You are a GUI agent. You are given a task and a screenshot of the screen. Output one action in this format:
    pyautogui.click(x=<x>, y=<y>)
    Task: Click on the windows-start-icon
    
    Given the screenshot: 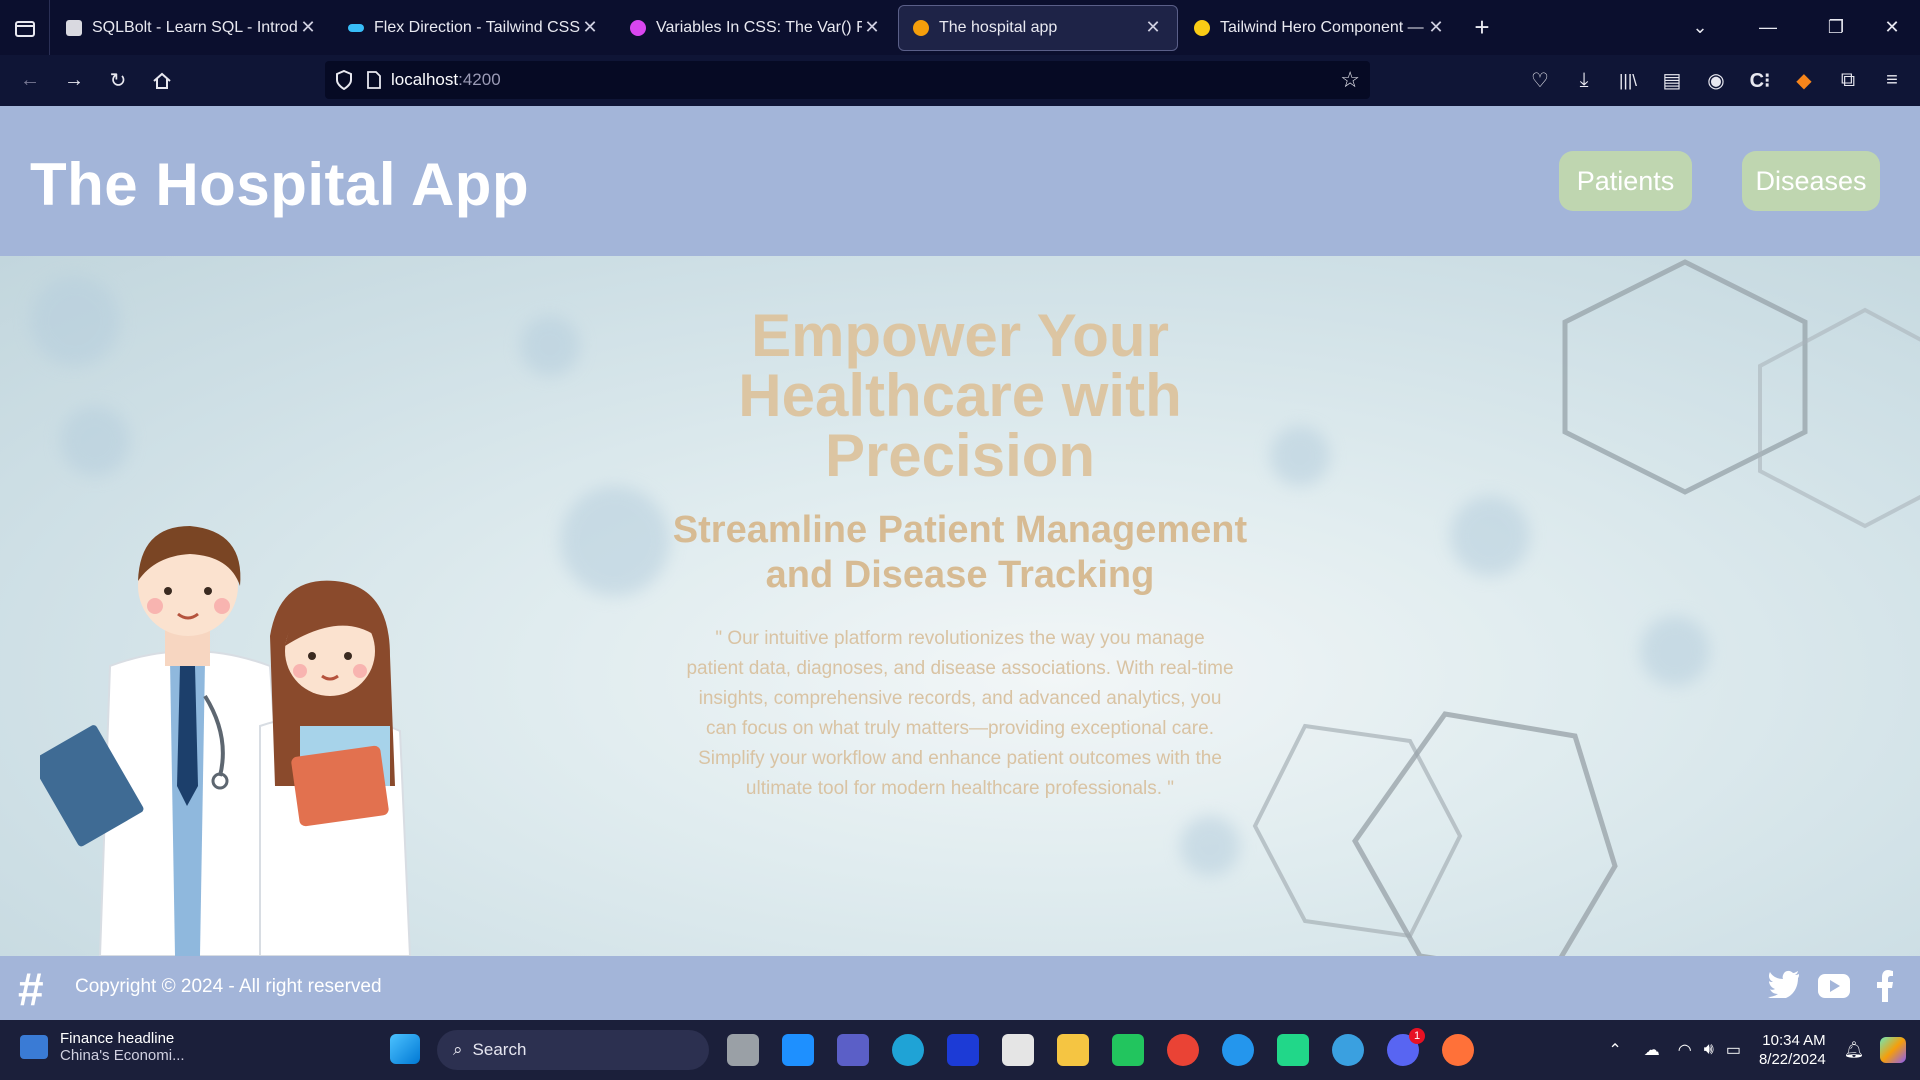 What is the action you would take?
    pyautogui.click(x=405, y=1049)
    